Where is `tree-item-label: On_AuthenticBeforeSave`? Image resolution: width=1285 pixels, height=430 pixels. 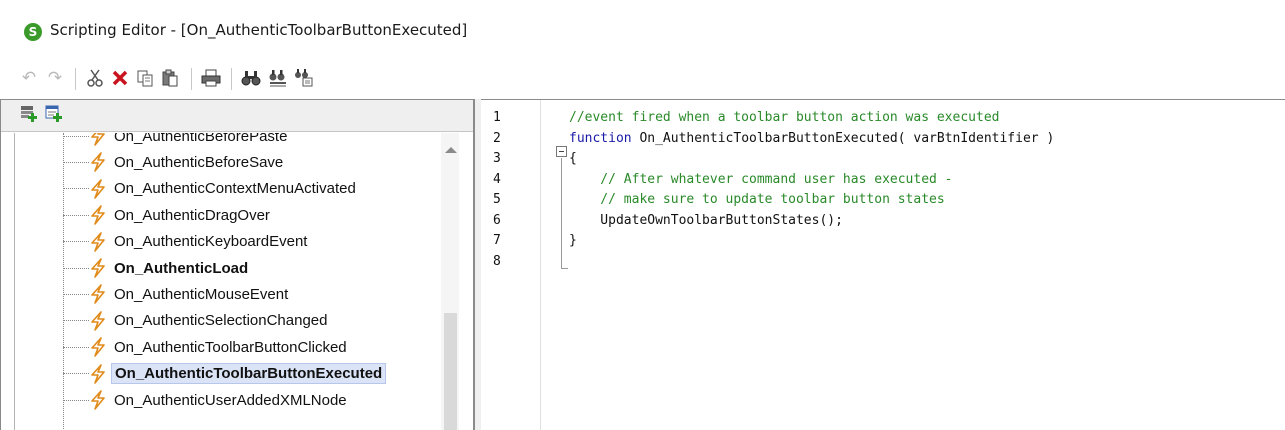 tree-item-label: On_AuthenticBeforeSave is located at coordinates (199, 162).